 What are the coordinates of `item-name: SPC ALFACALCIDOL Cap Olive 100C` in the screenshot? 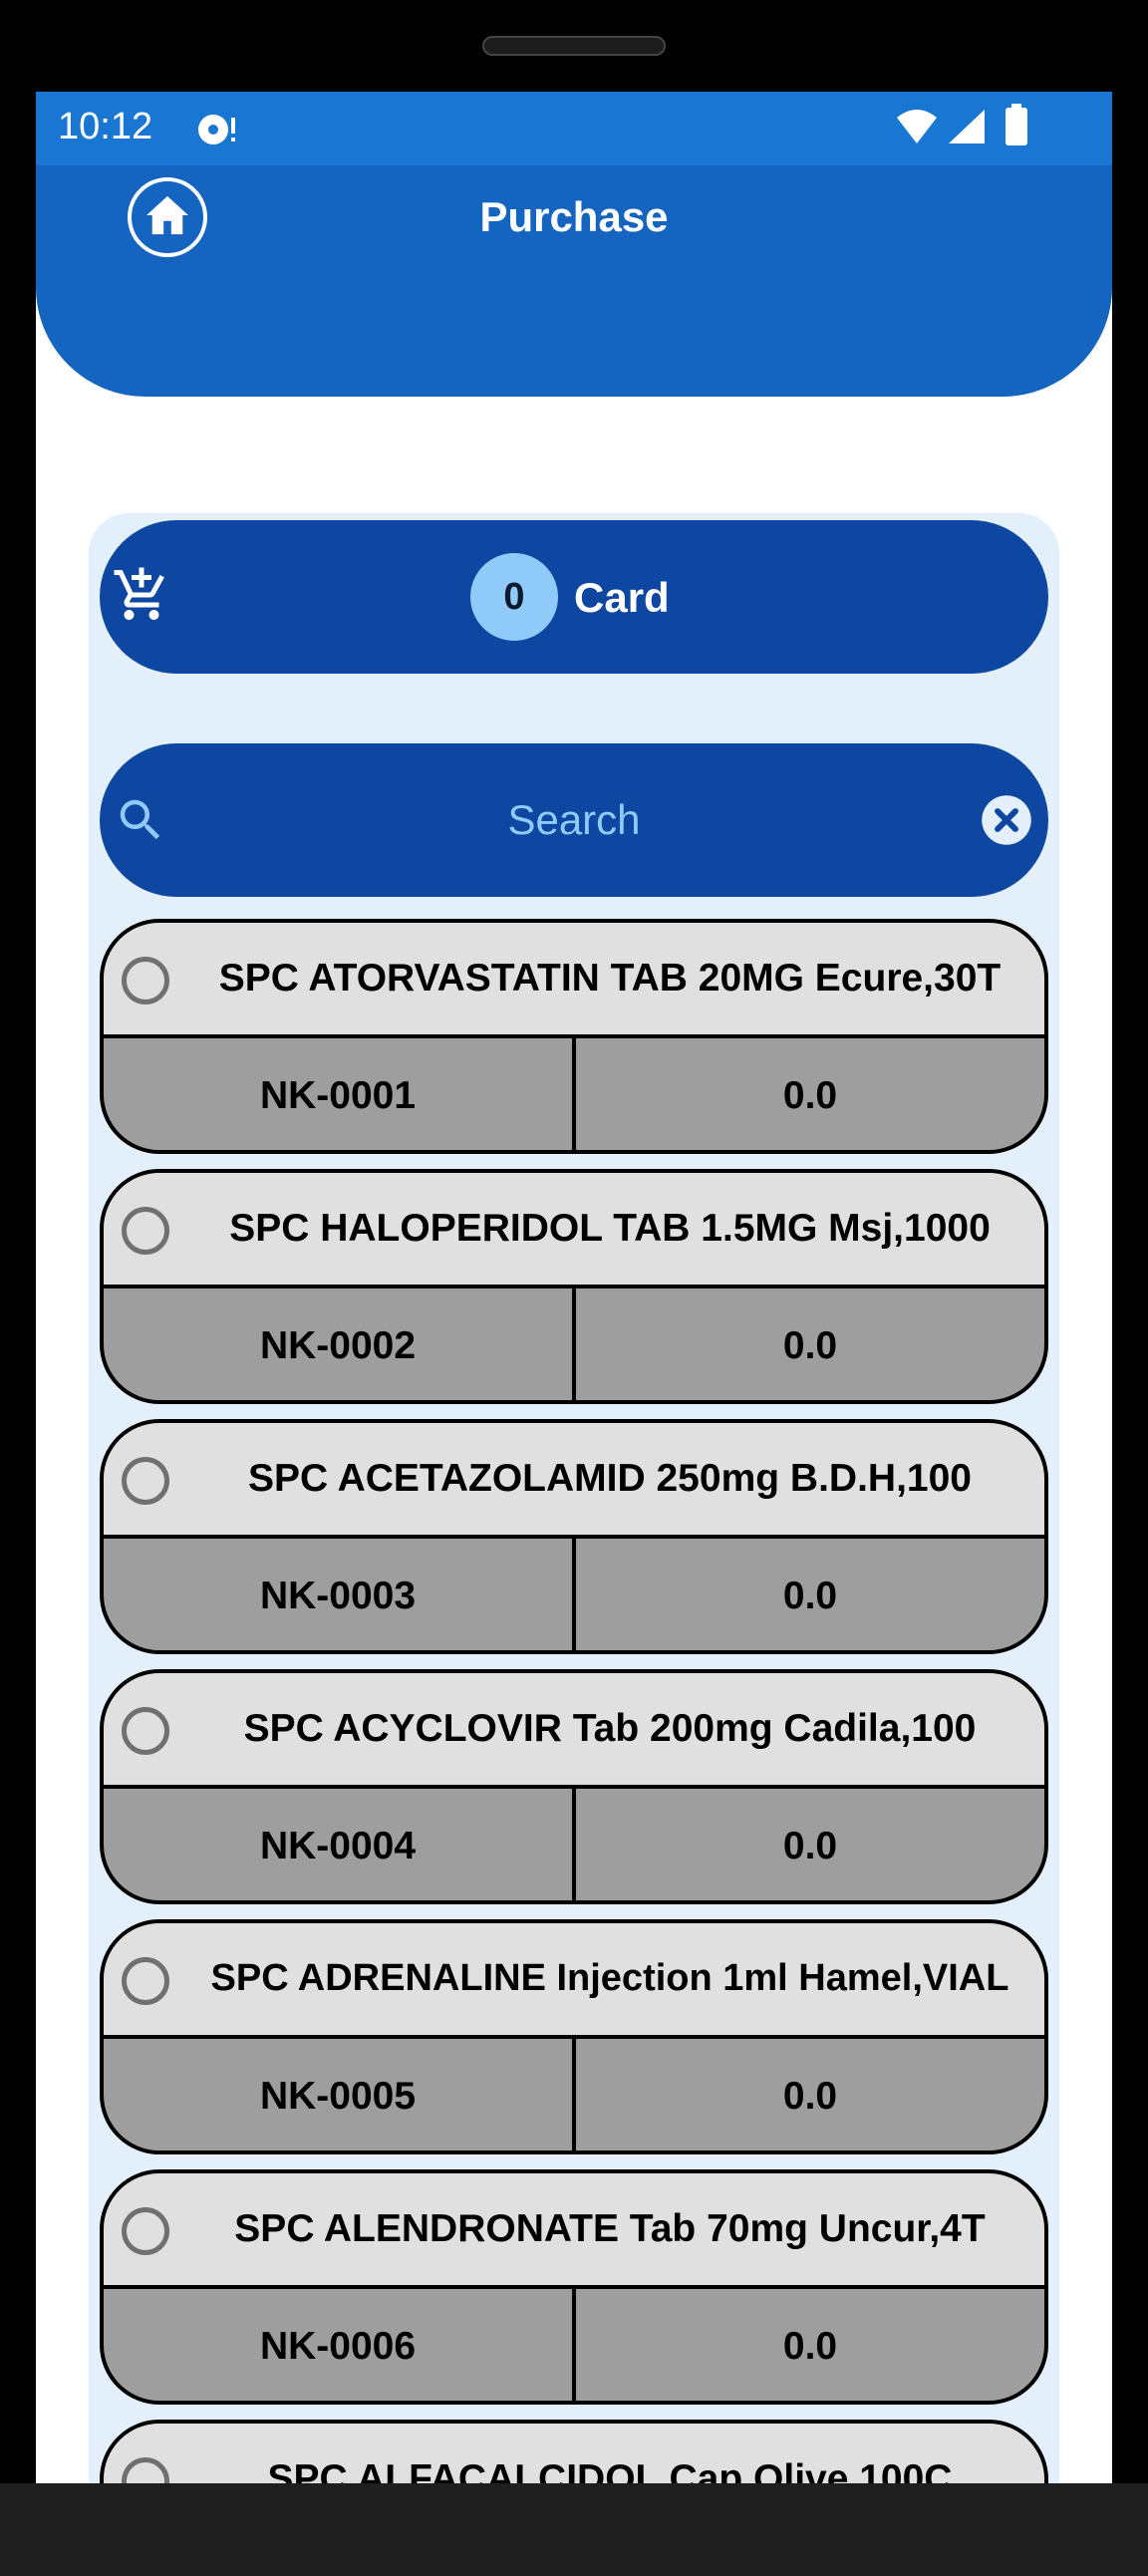 It's located at (610, 2470).